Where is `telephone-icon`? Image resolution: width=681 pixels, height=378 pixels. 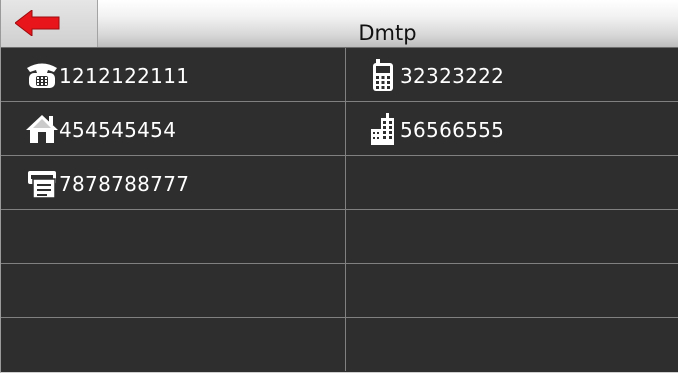 telephone-icon is located at coordinates (42, 75).